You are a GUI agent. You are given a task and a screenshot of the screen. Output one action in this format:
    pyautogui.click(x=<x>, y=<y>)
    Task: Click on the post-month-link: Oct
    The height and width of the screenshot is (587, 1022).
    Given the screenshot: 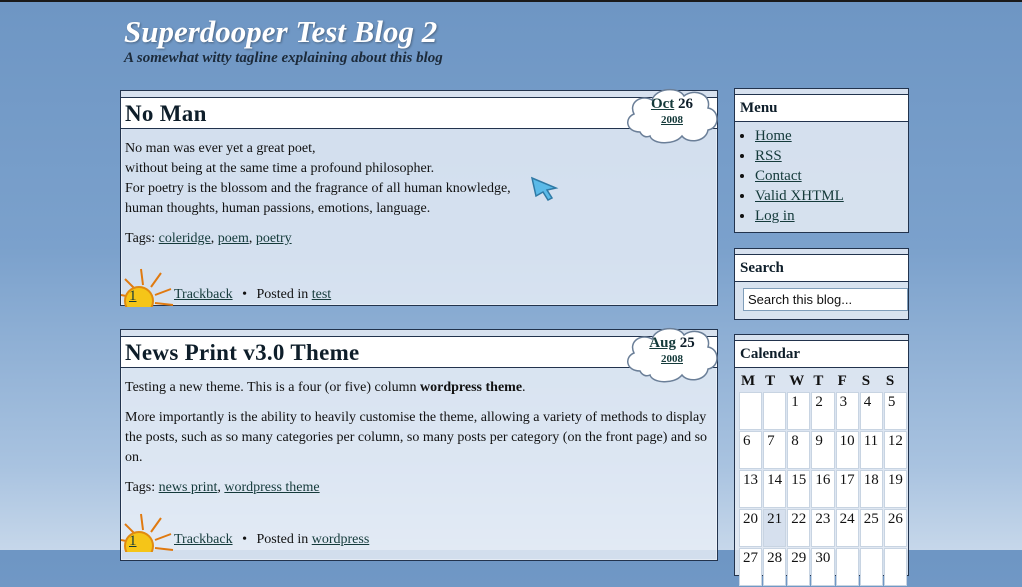 What is the action you would take?
    pyautogui.click(x=662, y=104)
    